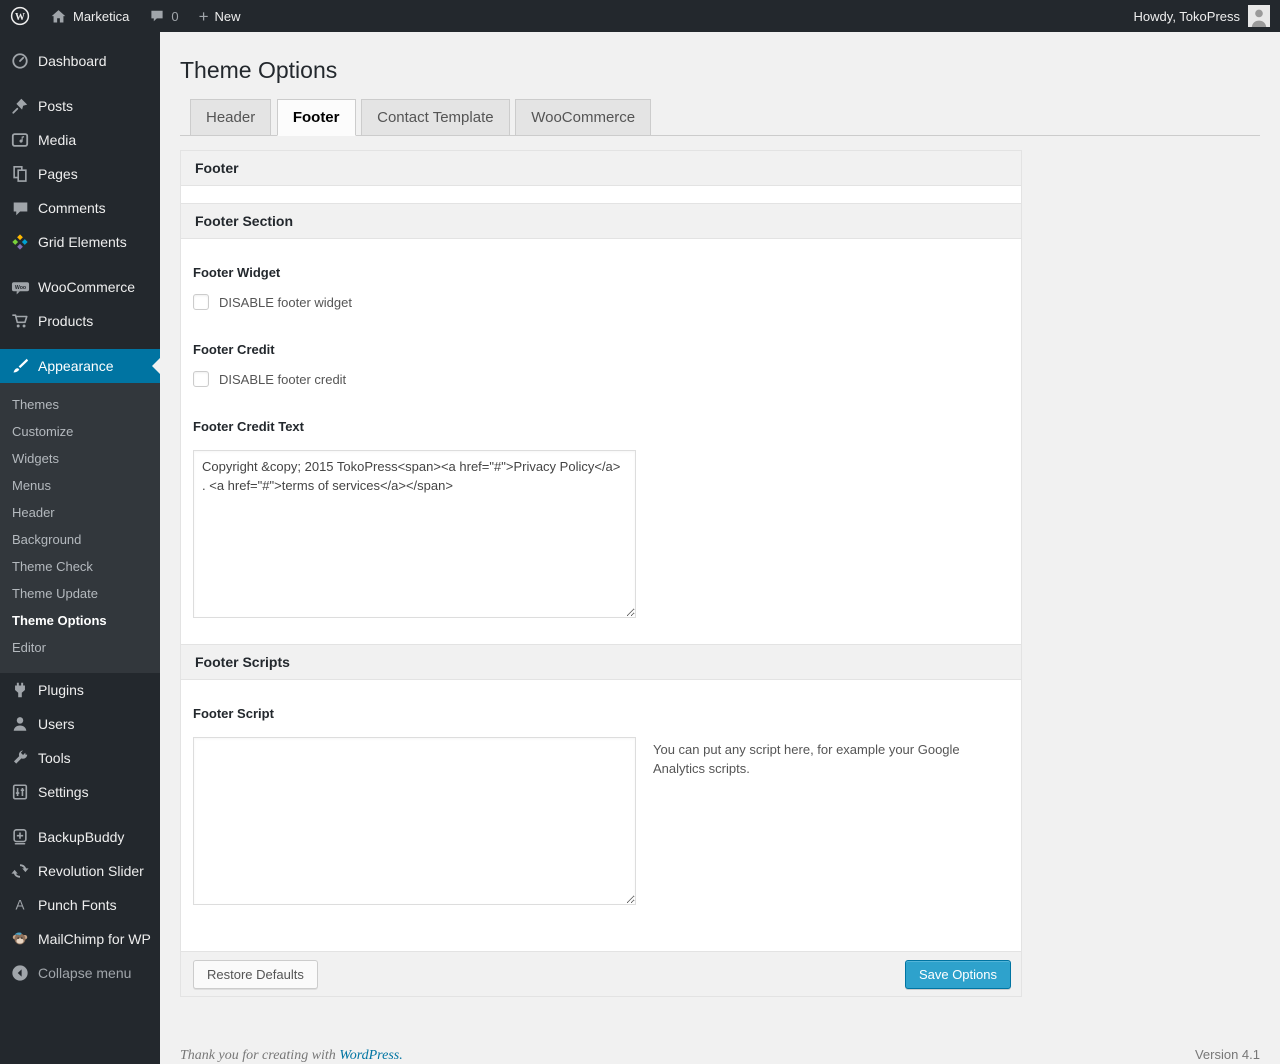 This screenshot has width=1280, height=1064. Describe the element at coordinates (20, 208) in the screenshot. I see `comments-icon` at that location.